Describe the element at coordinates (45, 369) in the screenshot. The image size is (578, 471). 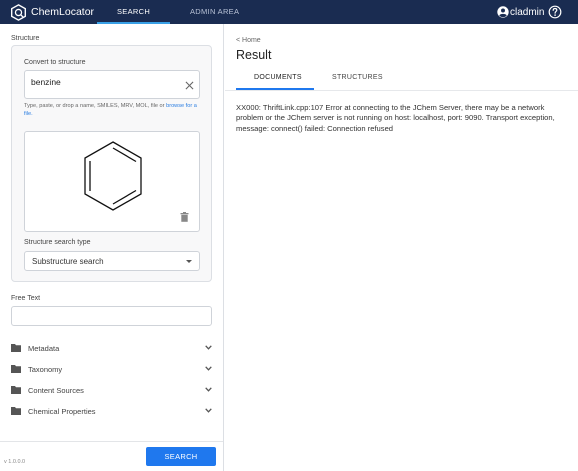
I see `accordion-label: Taxonomy` at that location.